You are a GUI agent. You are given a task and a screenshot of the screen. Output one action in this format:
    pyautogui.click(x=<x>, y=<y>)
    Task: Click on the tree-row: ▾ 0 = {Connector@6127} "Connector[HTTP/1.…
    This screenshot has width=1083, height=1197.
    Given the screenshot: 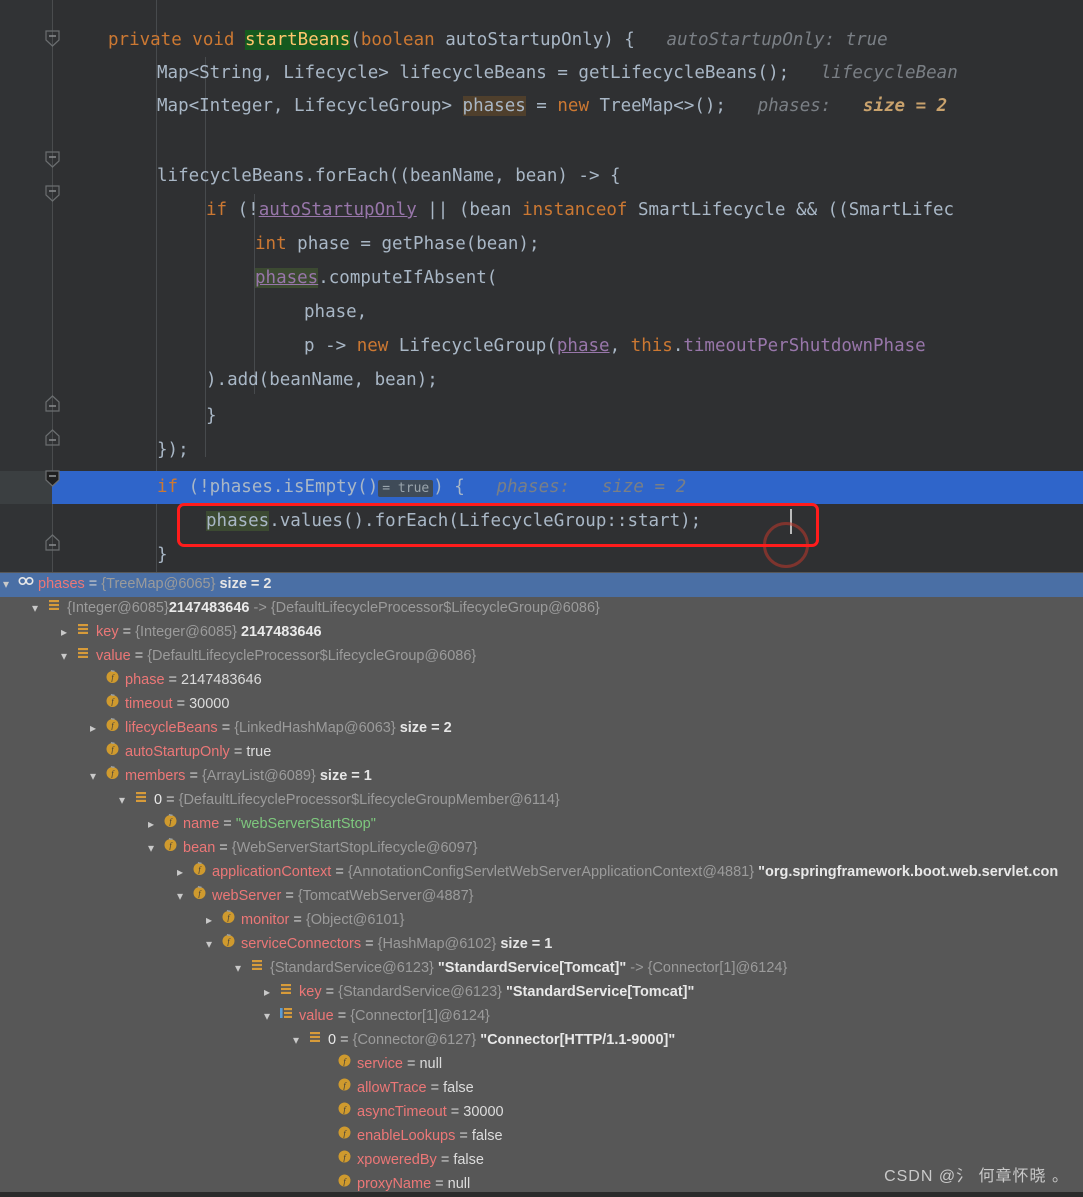 What is the action you would take?
    pyautogui.click(x=541, y=1041)
    